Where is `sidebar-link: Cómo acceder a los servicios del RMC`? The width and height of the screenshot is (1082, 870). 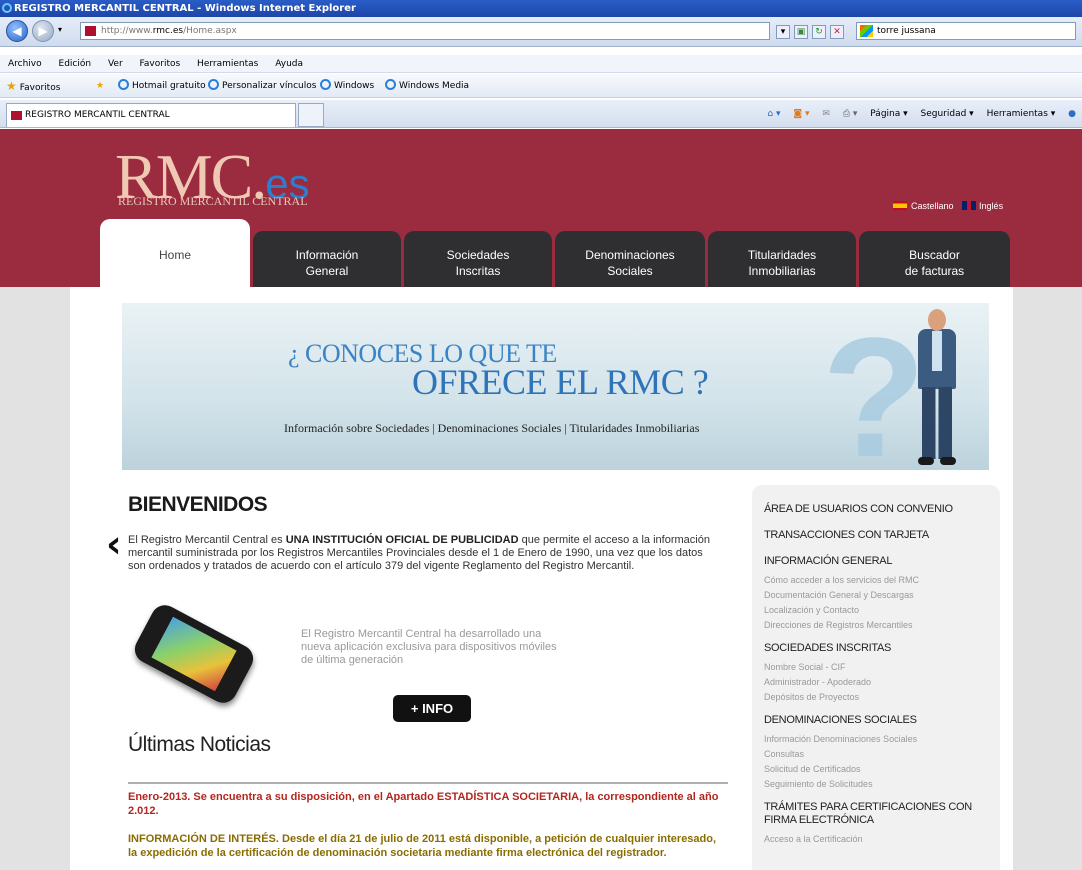 sidebar-link: Cómo acceder a los servicios del RMC is located at coordinates (882, 580).